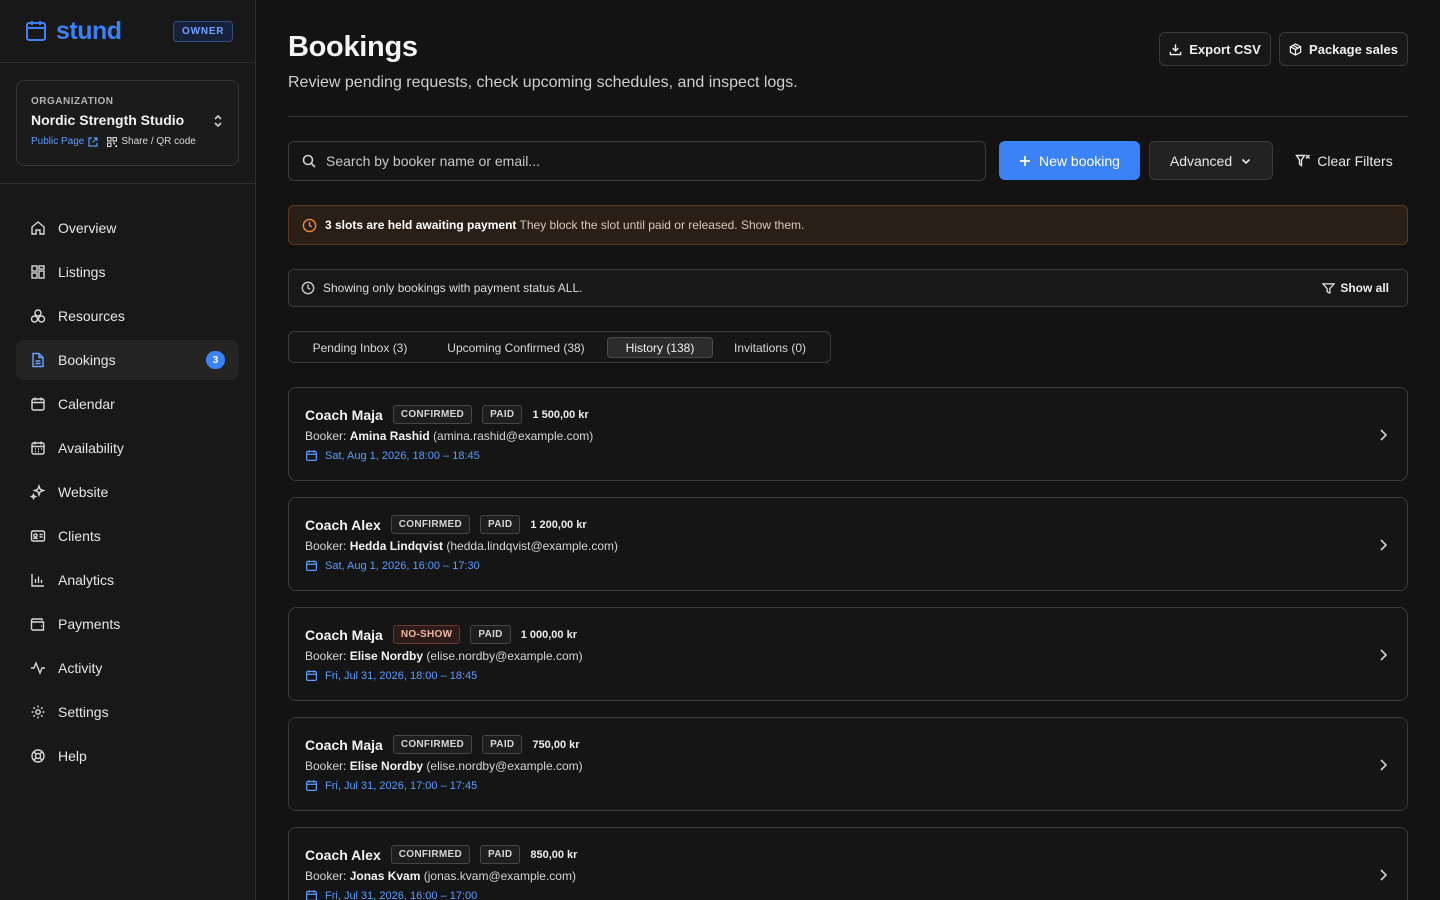 The image size is (1440, 900). What do you see at coordinates (1353, 49) in the screenshot?
I see `package-sales-label: Package sales` at bounding box center [1353, 49].